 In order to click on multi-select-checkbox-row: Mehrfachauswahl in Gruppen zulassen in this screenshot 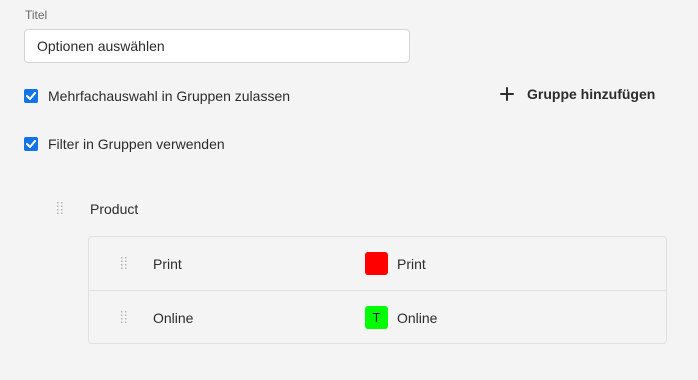, I will do `click(157, 96)`.